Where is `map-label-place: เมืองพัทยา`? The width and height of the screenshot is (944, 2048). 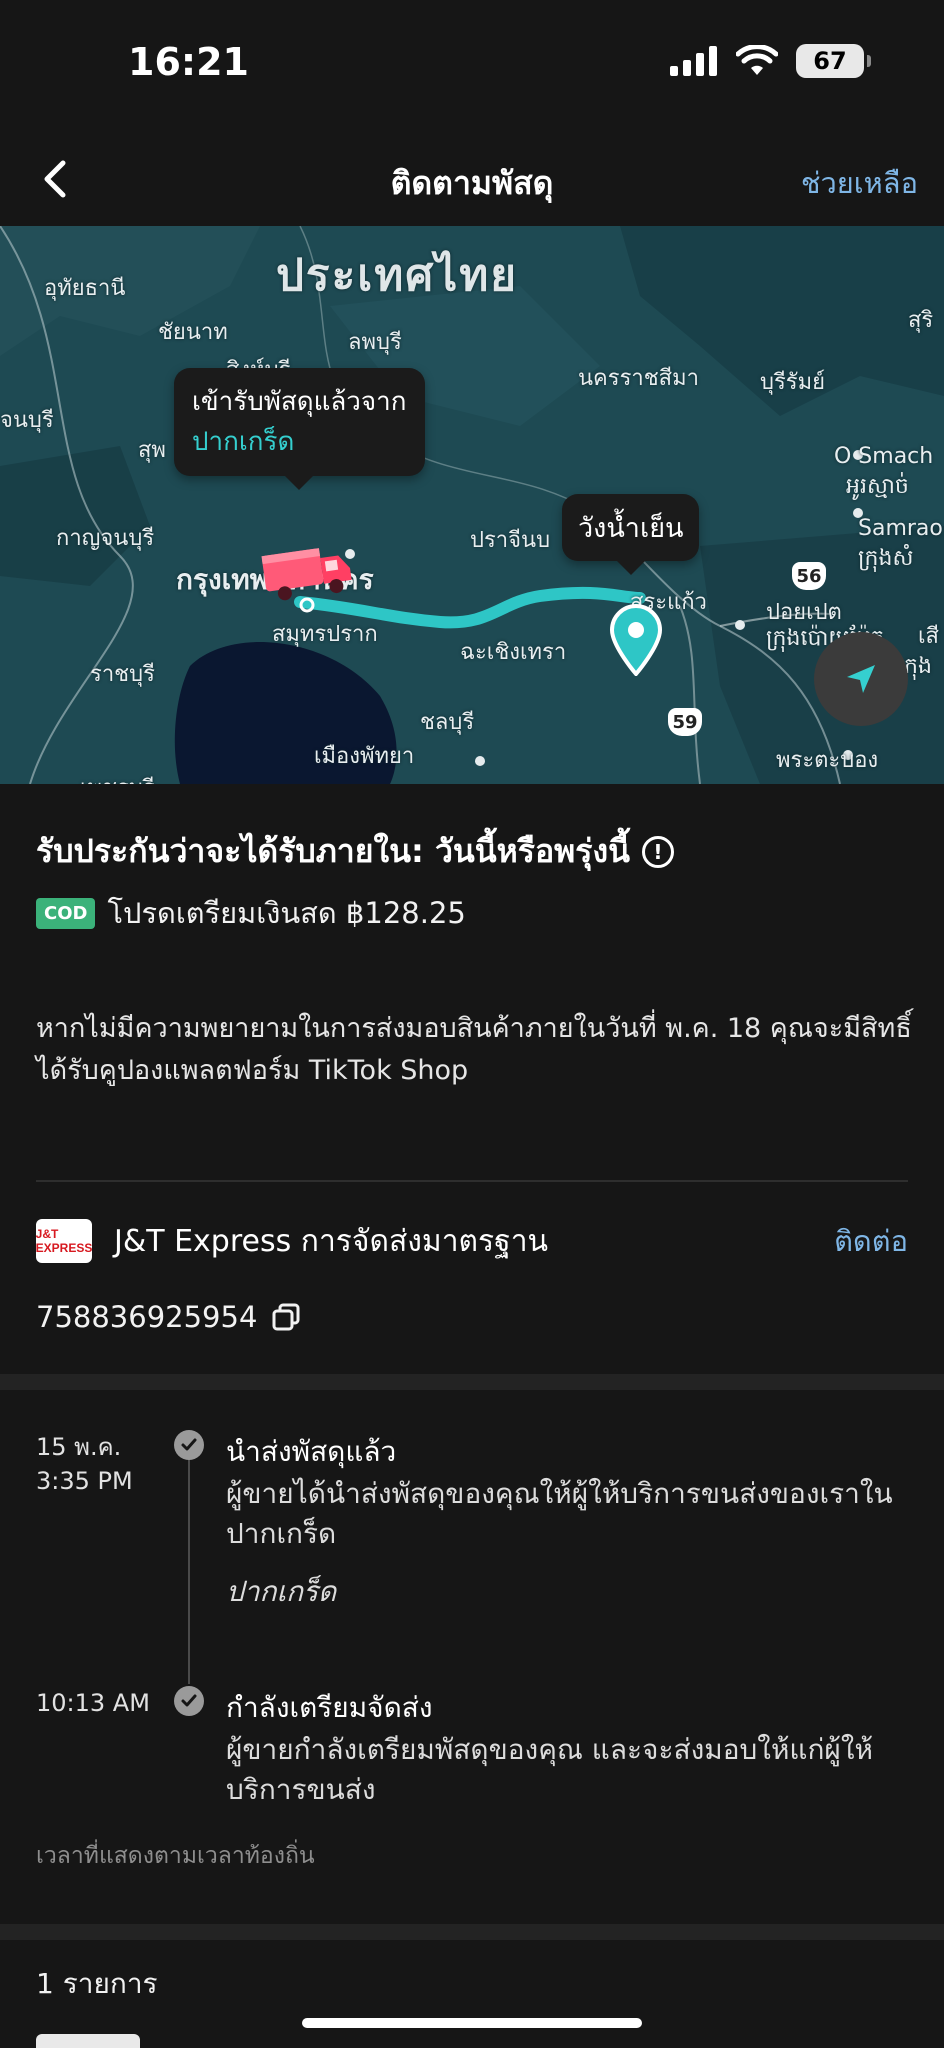
map-label-place: เมืองพัทยา is located at coordinates (364, 756).